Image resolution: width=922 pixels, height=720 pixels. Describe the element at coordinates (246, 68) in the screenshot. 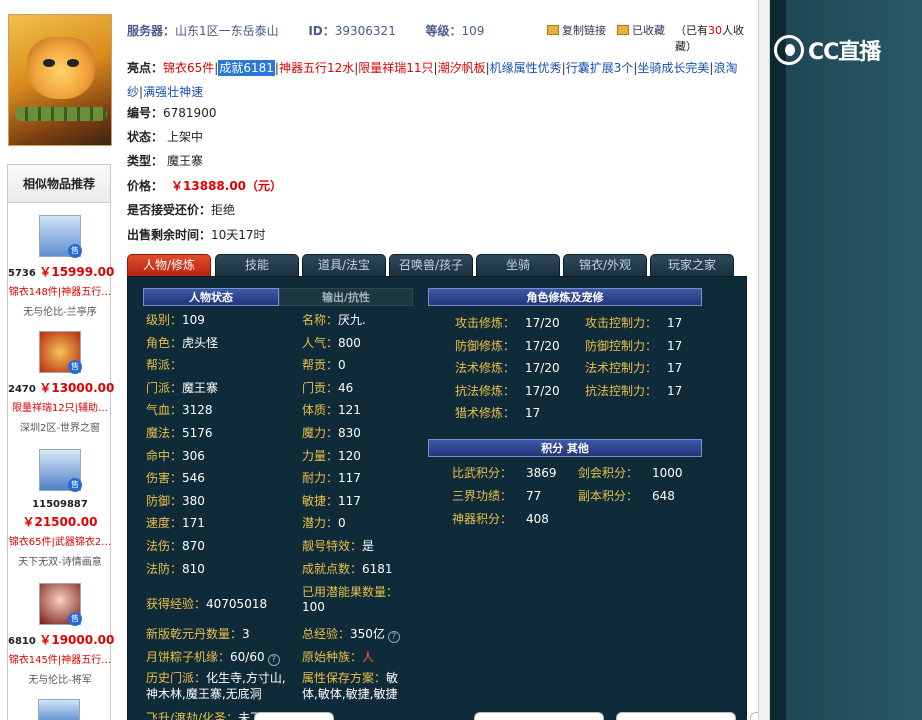

I see `highlight-tag: 成就6181` at that location.